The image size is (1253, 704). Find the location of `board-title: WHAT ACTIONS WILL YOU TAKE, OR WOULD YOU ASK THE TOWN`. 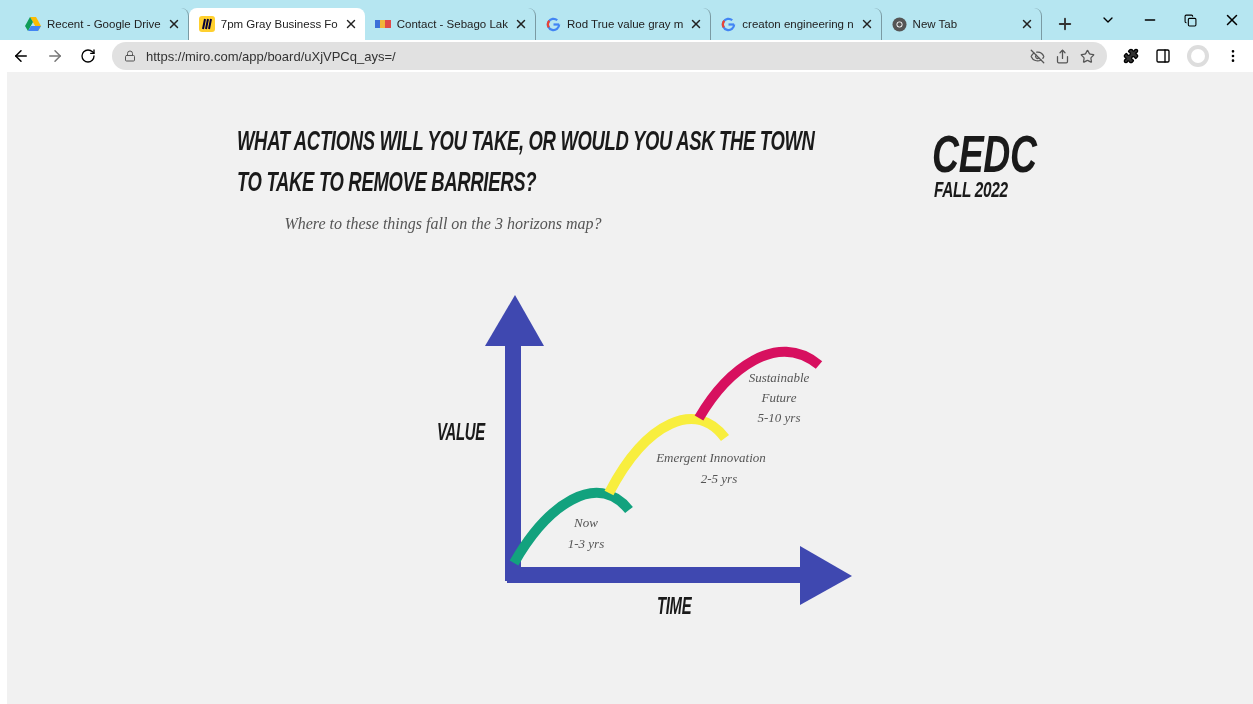

board-title: WHAT ACTIONS WILL YOU TAKE, OR WOULD YOU ASK THE TOWN is located at coordinates (526, 141).